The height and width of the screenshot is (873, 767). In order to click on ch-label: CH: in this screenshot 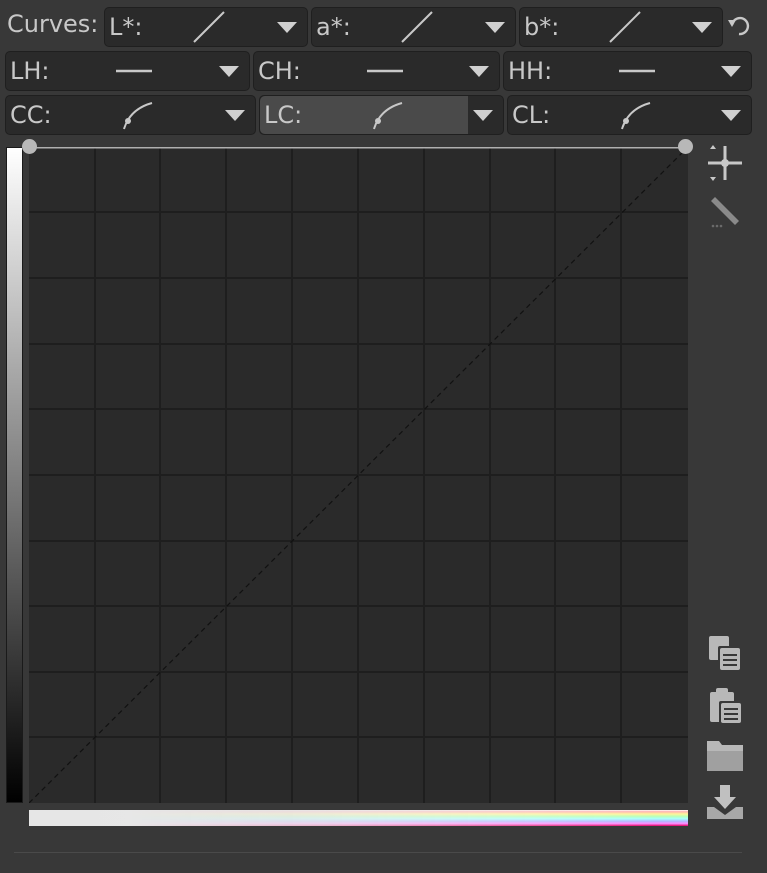, I will do `click(279, 71)`.